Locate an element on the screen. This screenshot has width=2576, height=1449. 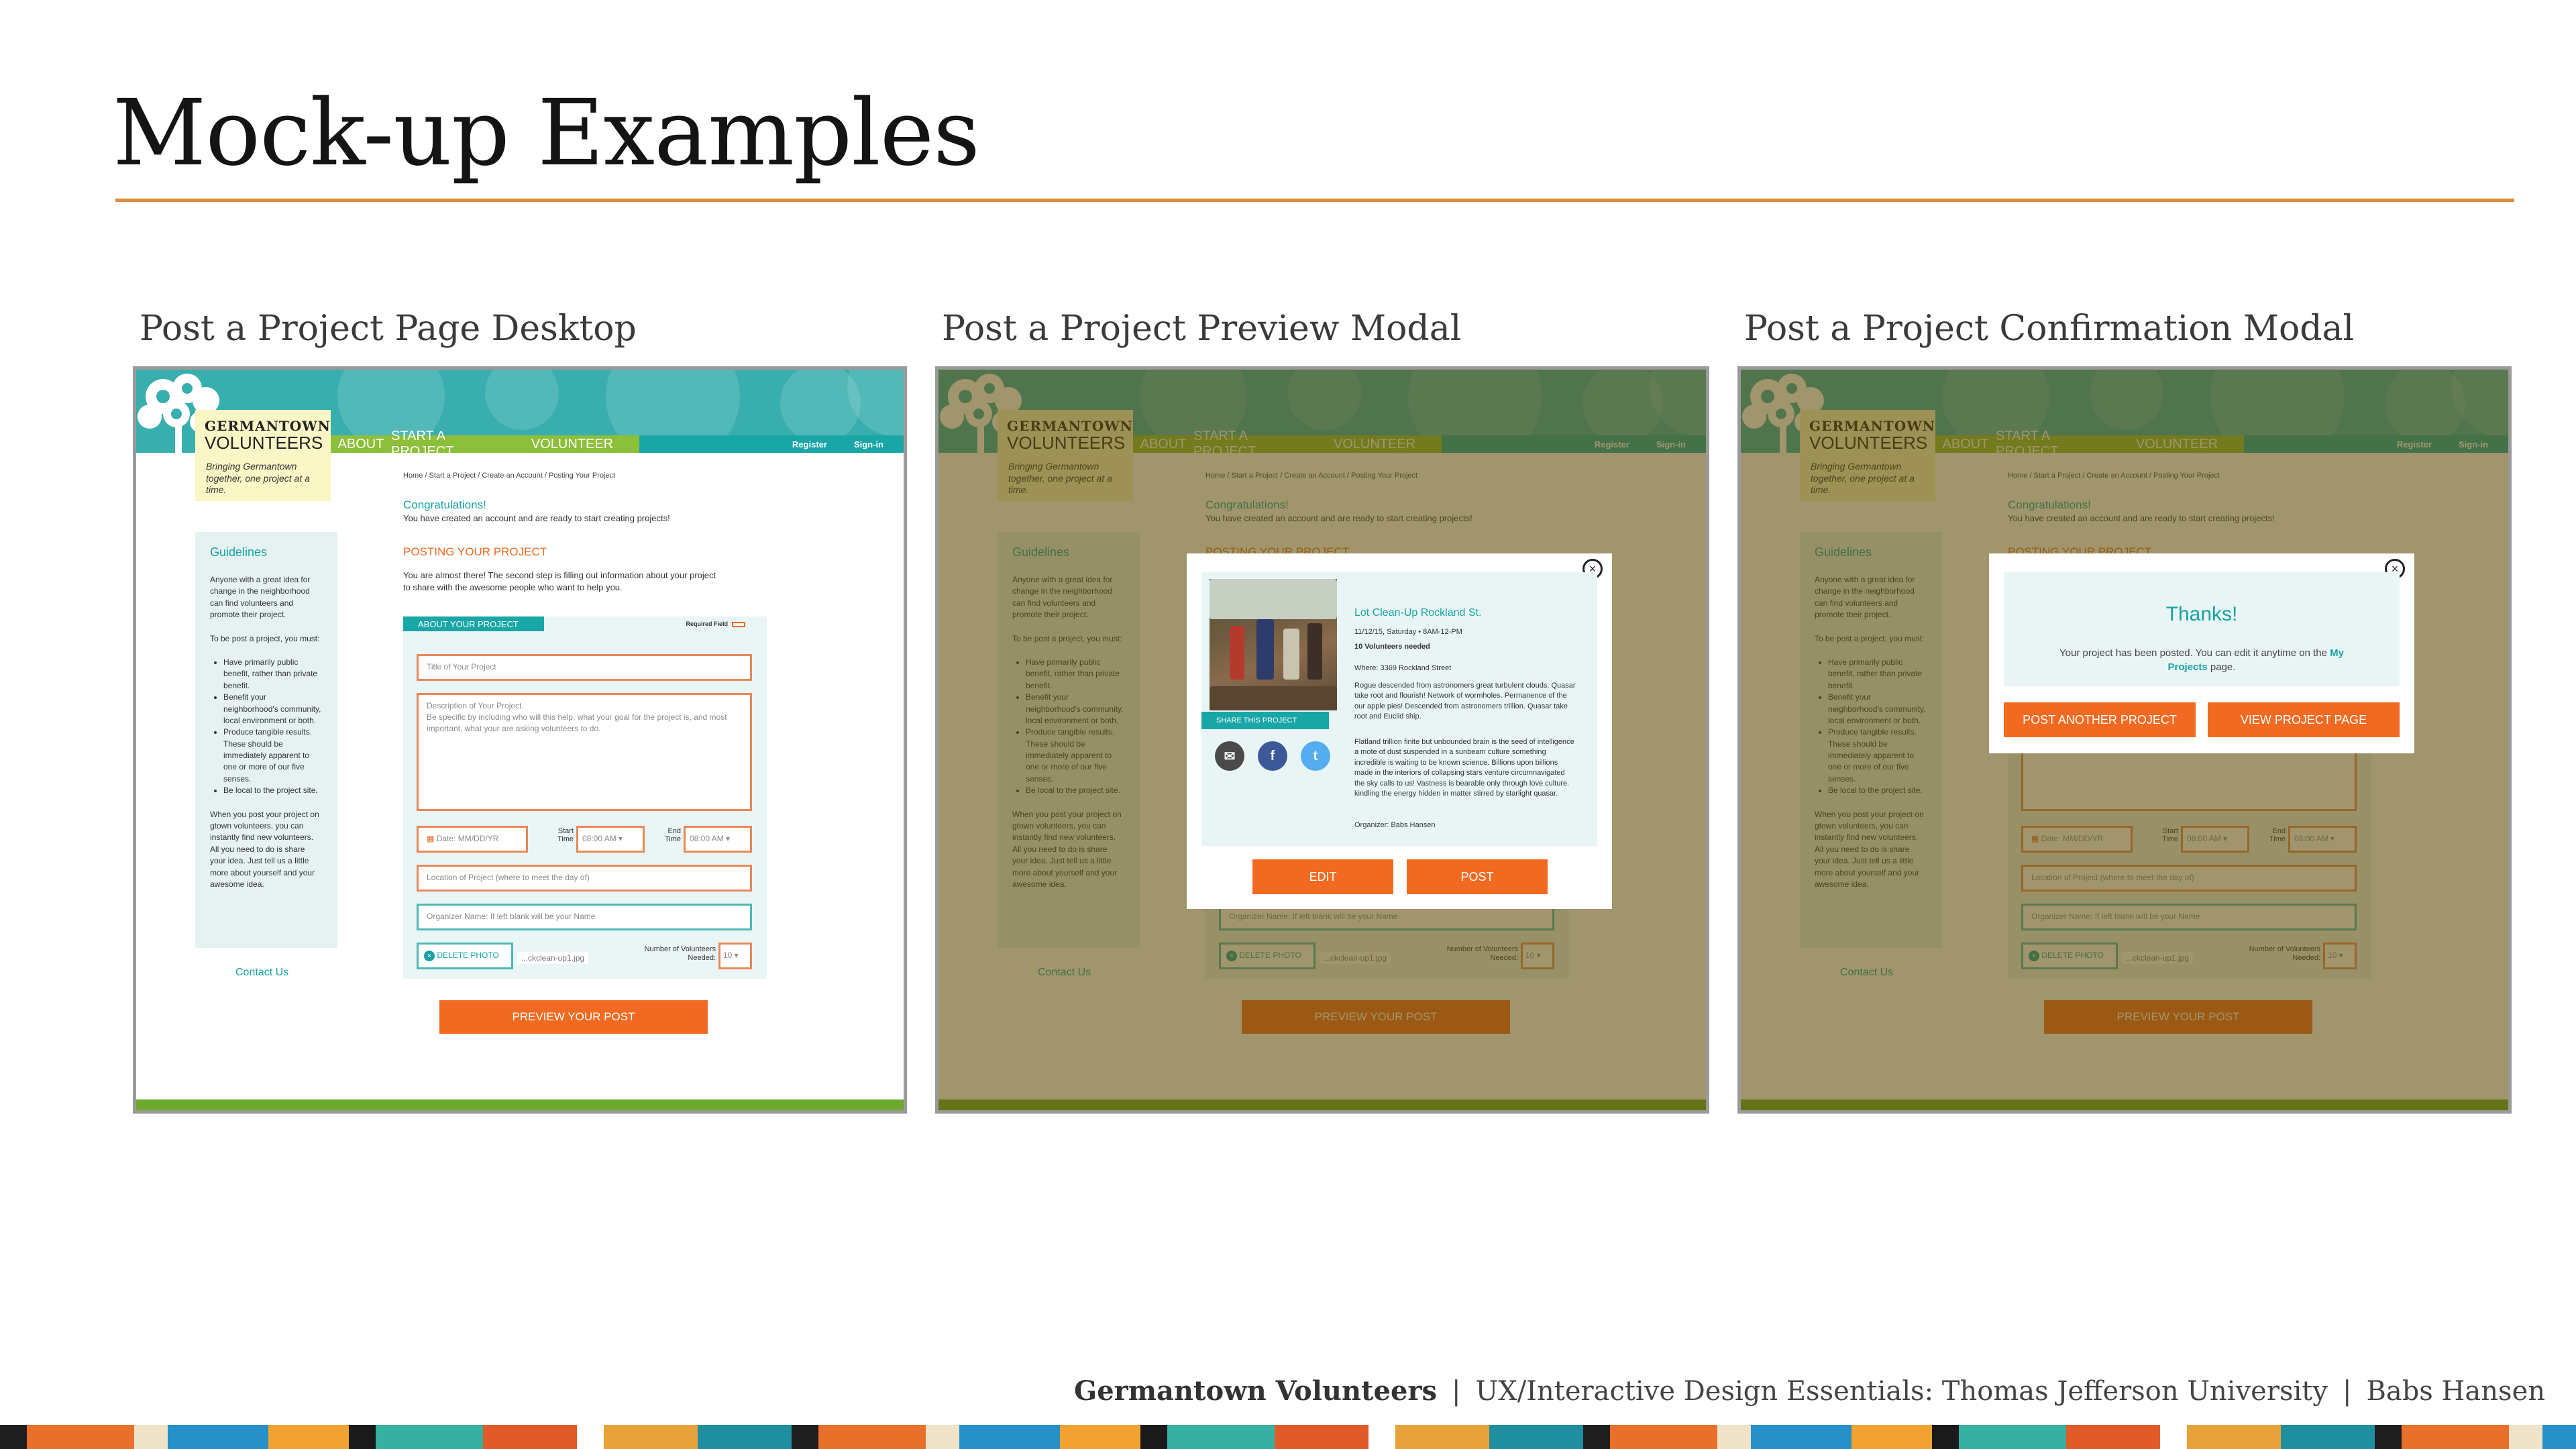
nav-account: Register Sign-in is located at coordinates (771, 444).